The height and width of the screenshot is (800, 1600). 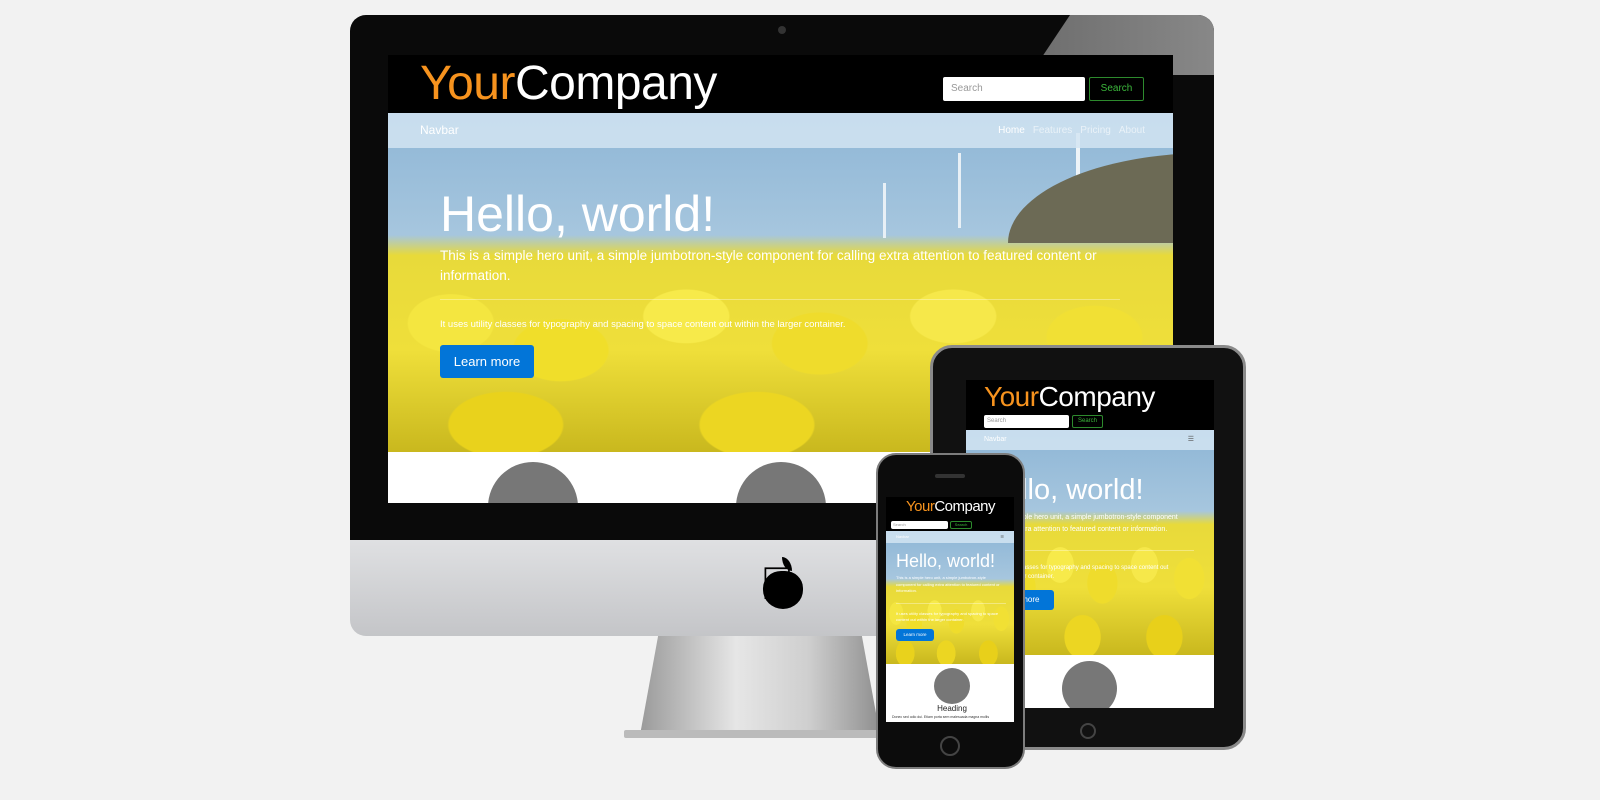 What do you see at coordinates (1052, 130) in the screenshot?
I see `nav-features: Features` at bounding box center [1052, 130].